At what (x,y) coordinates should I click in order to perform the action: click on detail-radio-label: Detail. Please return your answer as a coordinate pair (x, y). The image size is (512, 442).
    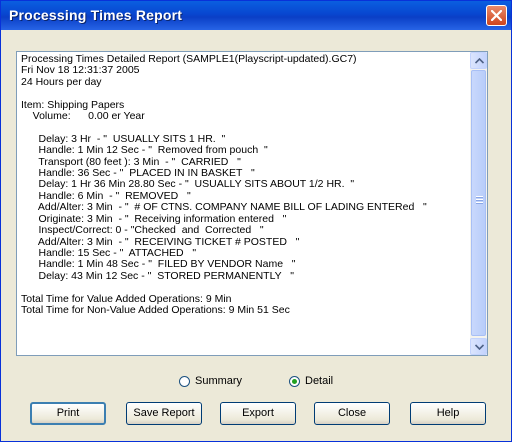
    Looking at the image, I should click on (319, 381).